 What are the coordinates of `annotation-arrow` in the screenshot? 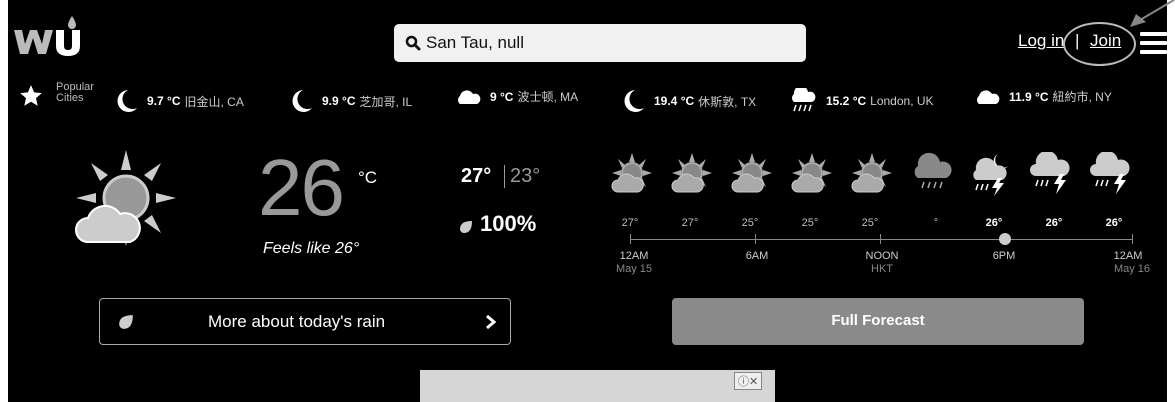 It's located at (1152, 13).